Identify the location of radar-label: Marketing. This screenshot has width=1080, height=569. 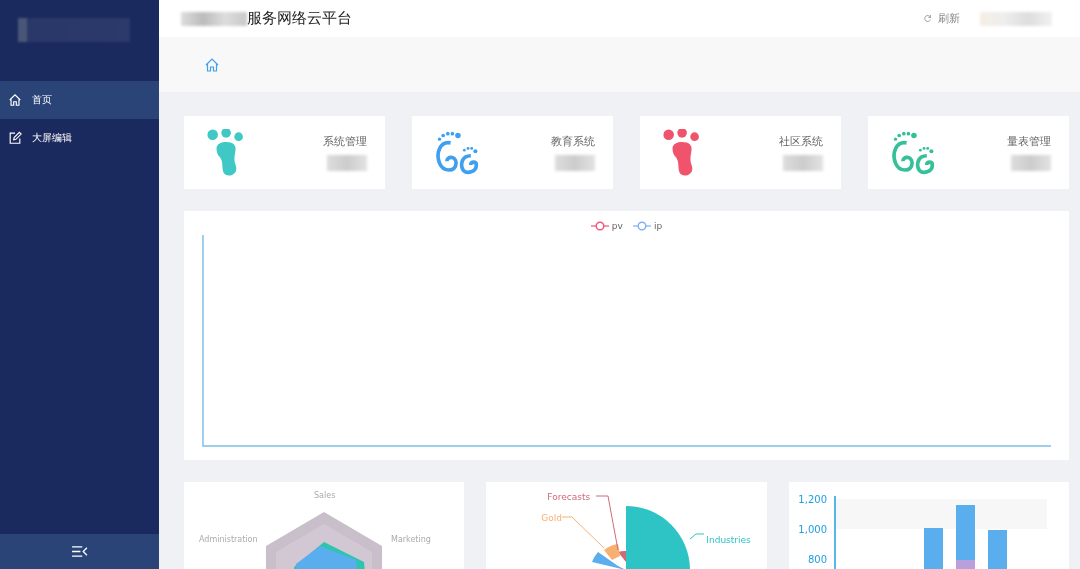
(411, 539).